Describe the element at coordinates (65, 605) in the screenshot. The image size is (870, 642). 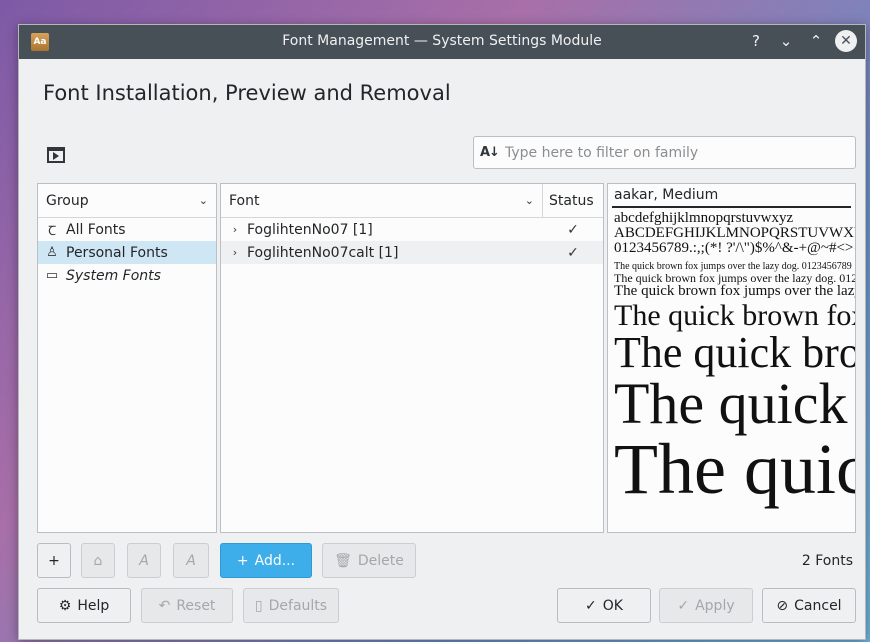
I see `lifebuoy-icon: ⚙` at that location.